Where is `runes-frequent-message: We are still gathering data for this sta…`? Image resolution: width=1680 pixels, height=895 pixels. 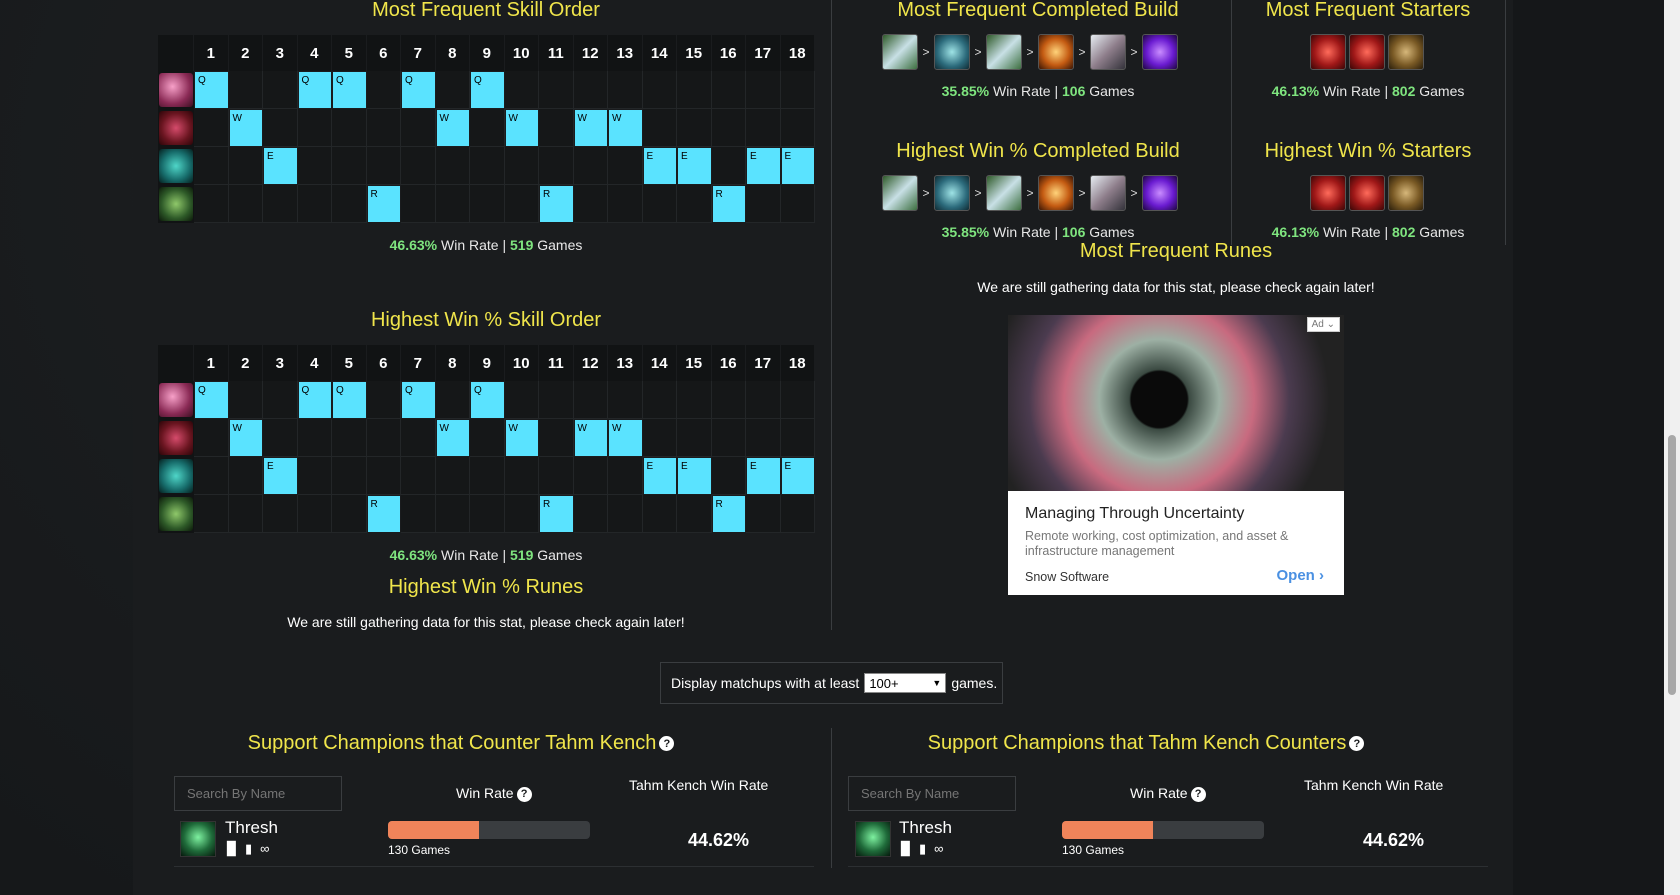 runes-frequent-message: We are still gathering data for this sta… is located at coordinates (1176, 287).